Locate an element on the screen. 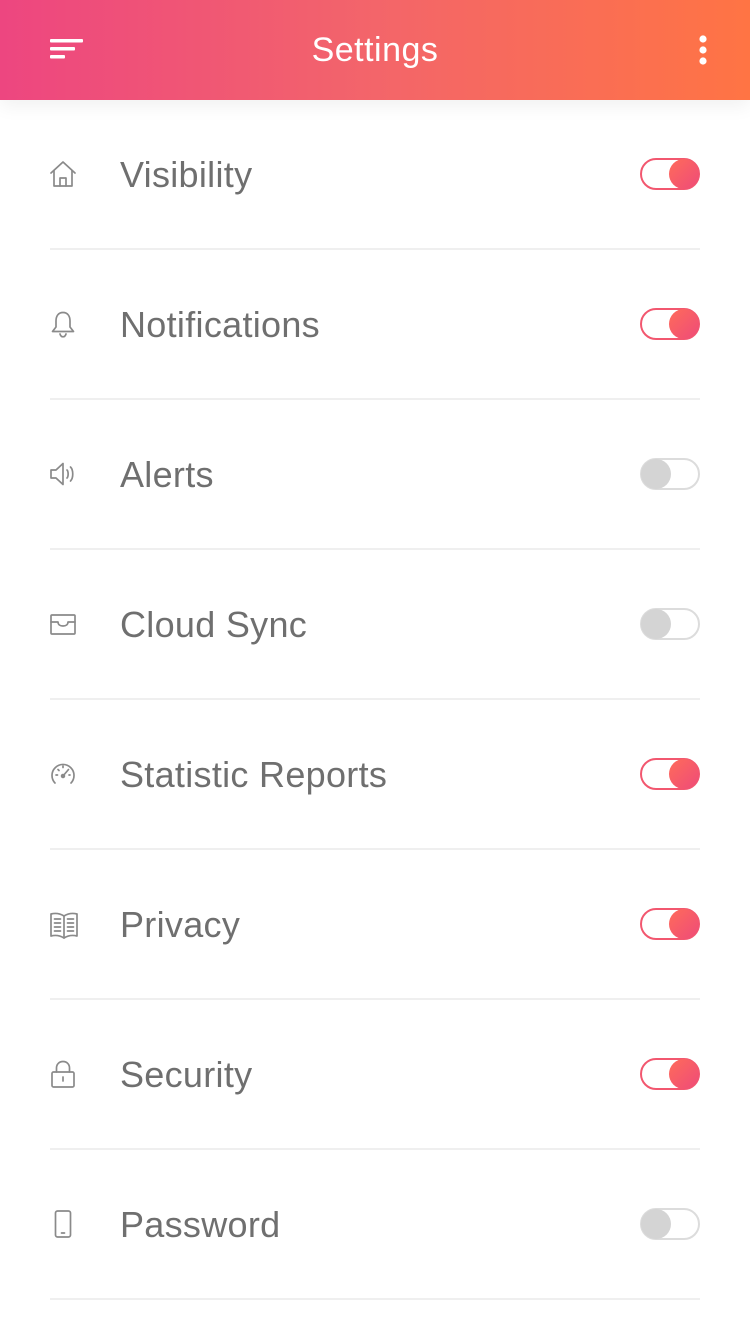  setting-label: Visibility is located at coordinates (186, 174).